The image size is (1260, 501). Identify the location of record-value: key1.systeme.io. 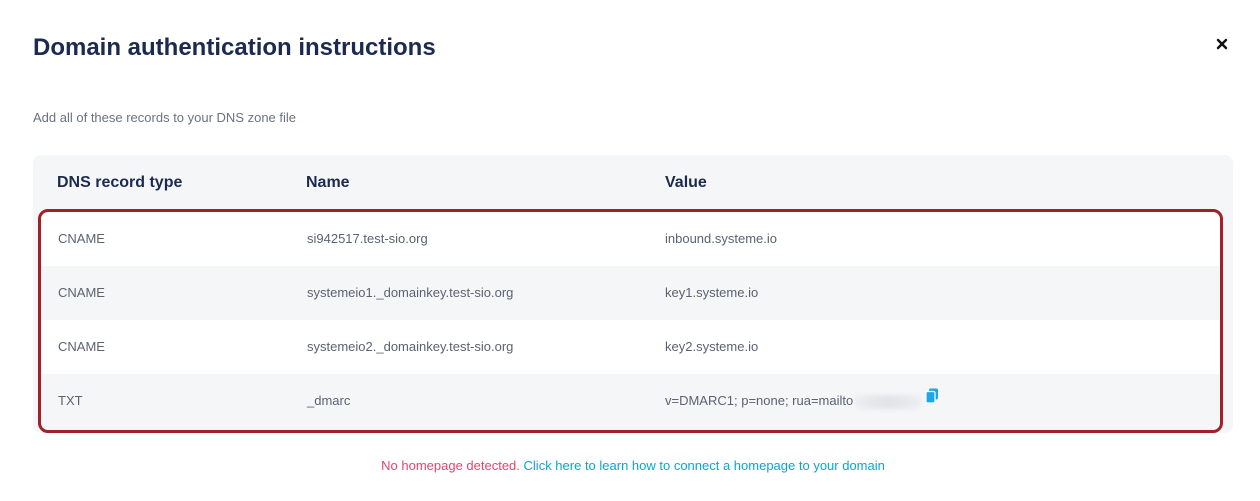
(712, 292).